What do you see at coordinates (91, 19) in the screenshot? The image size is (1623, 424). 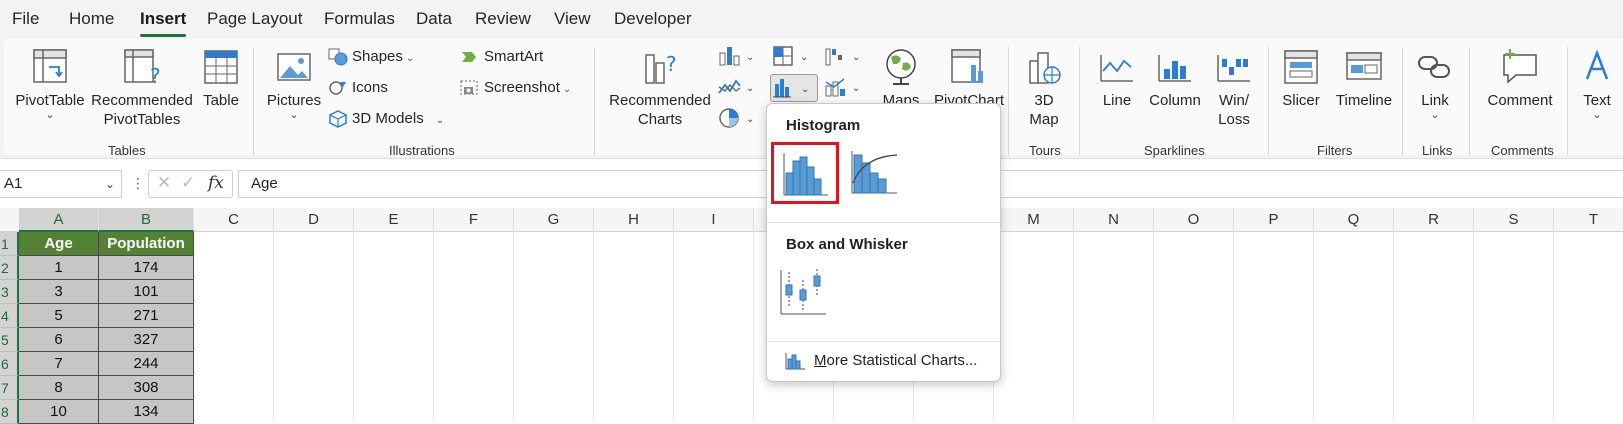 I see `tab-home: Home` at bounding box center [91, 19].